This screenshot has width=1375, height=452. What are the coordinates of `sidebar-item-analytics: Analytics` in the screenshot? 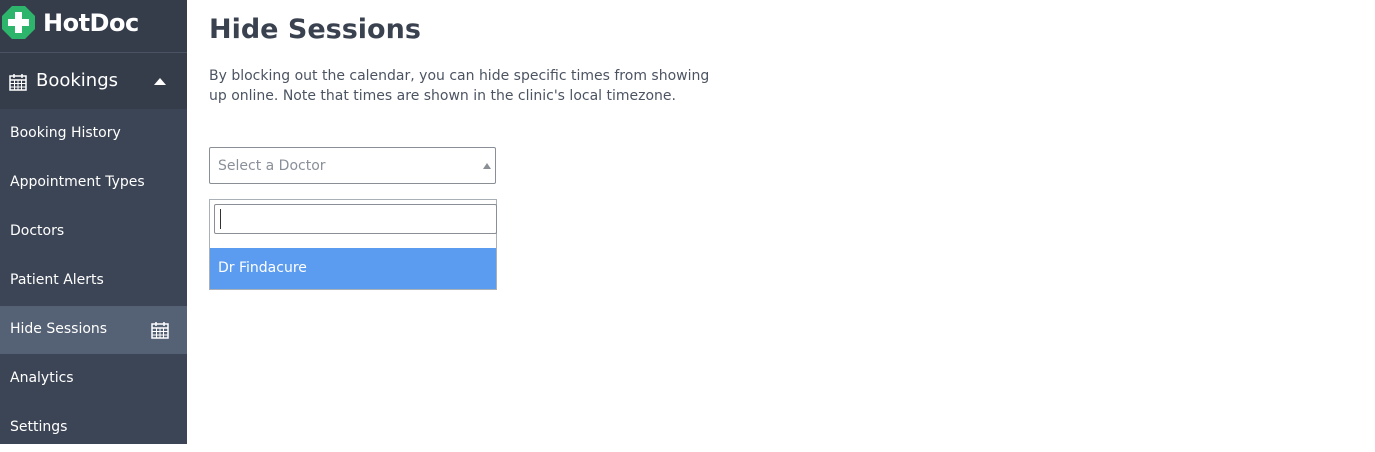 It's located at (93, 379).